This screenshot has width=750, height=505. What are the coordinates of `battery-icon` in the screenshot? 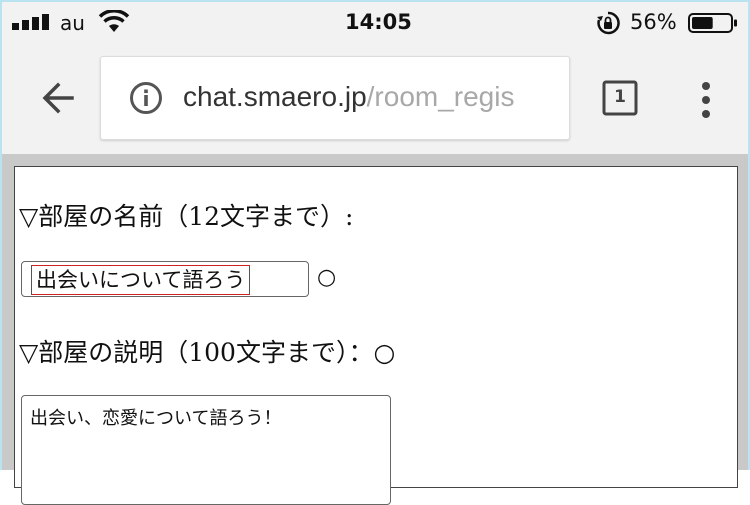 It's located at (712, 23).